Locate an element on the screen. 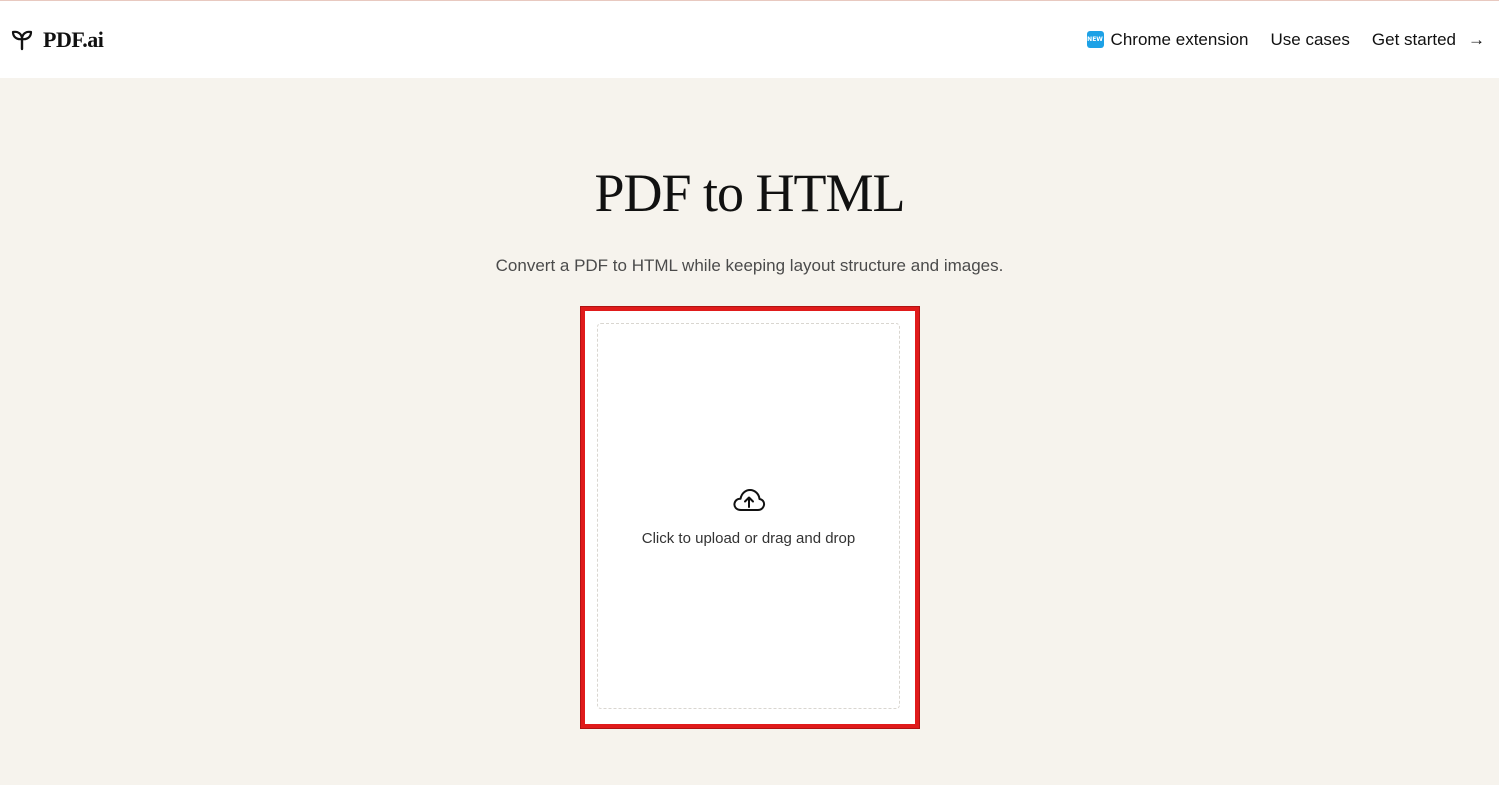 Image resolution: width=1499 pixels, height=785 pixels. brand-name: PDF.ai is located at coordinates (73, 39).